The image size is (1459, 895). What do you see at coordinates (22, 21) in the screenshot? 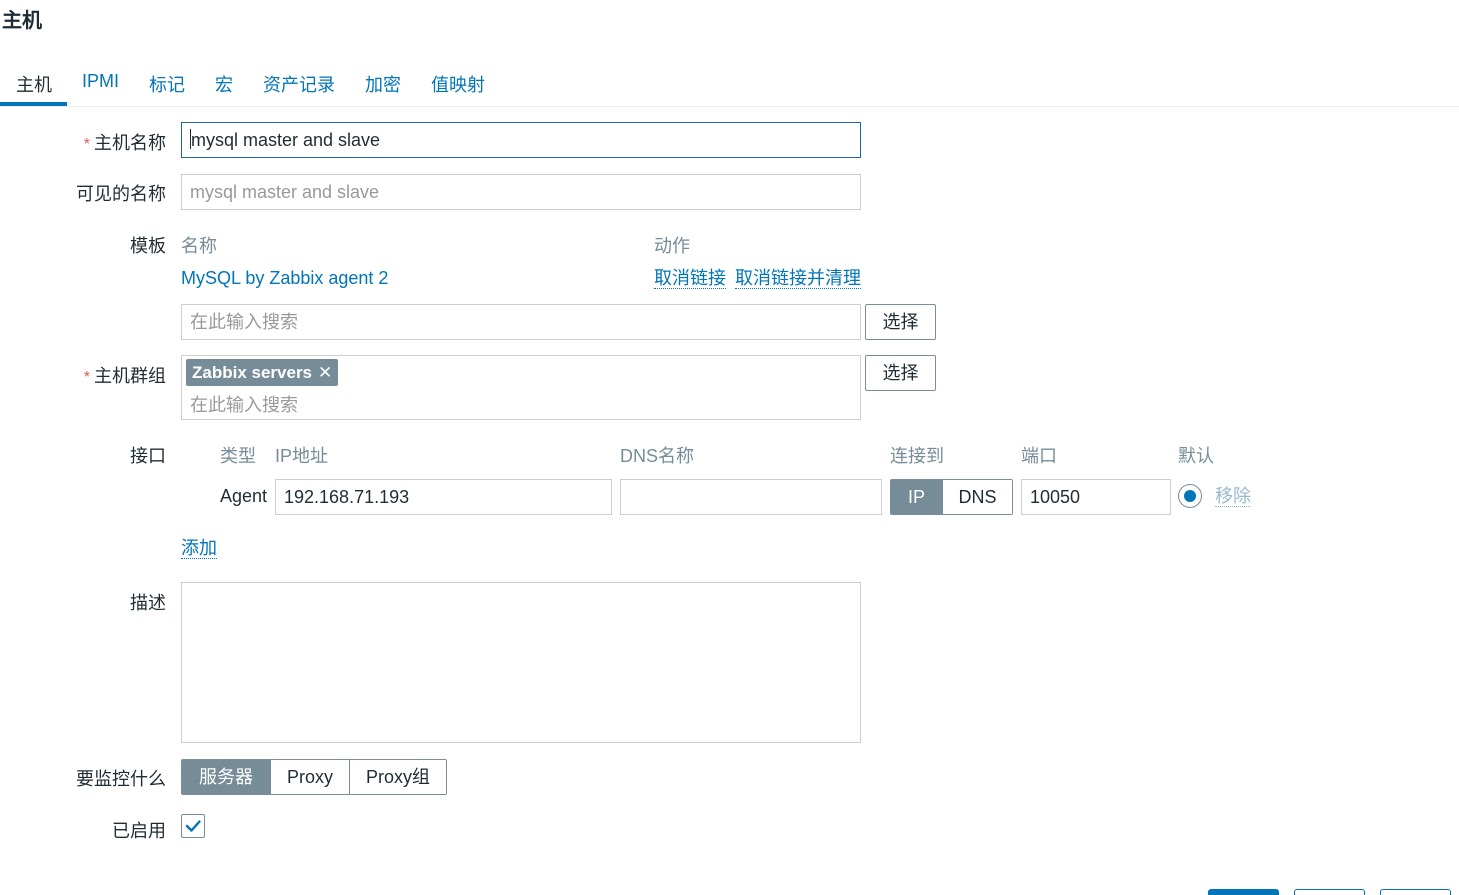
I see `page-title: 主机` at bounding box center [22, 21].